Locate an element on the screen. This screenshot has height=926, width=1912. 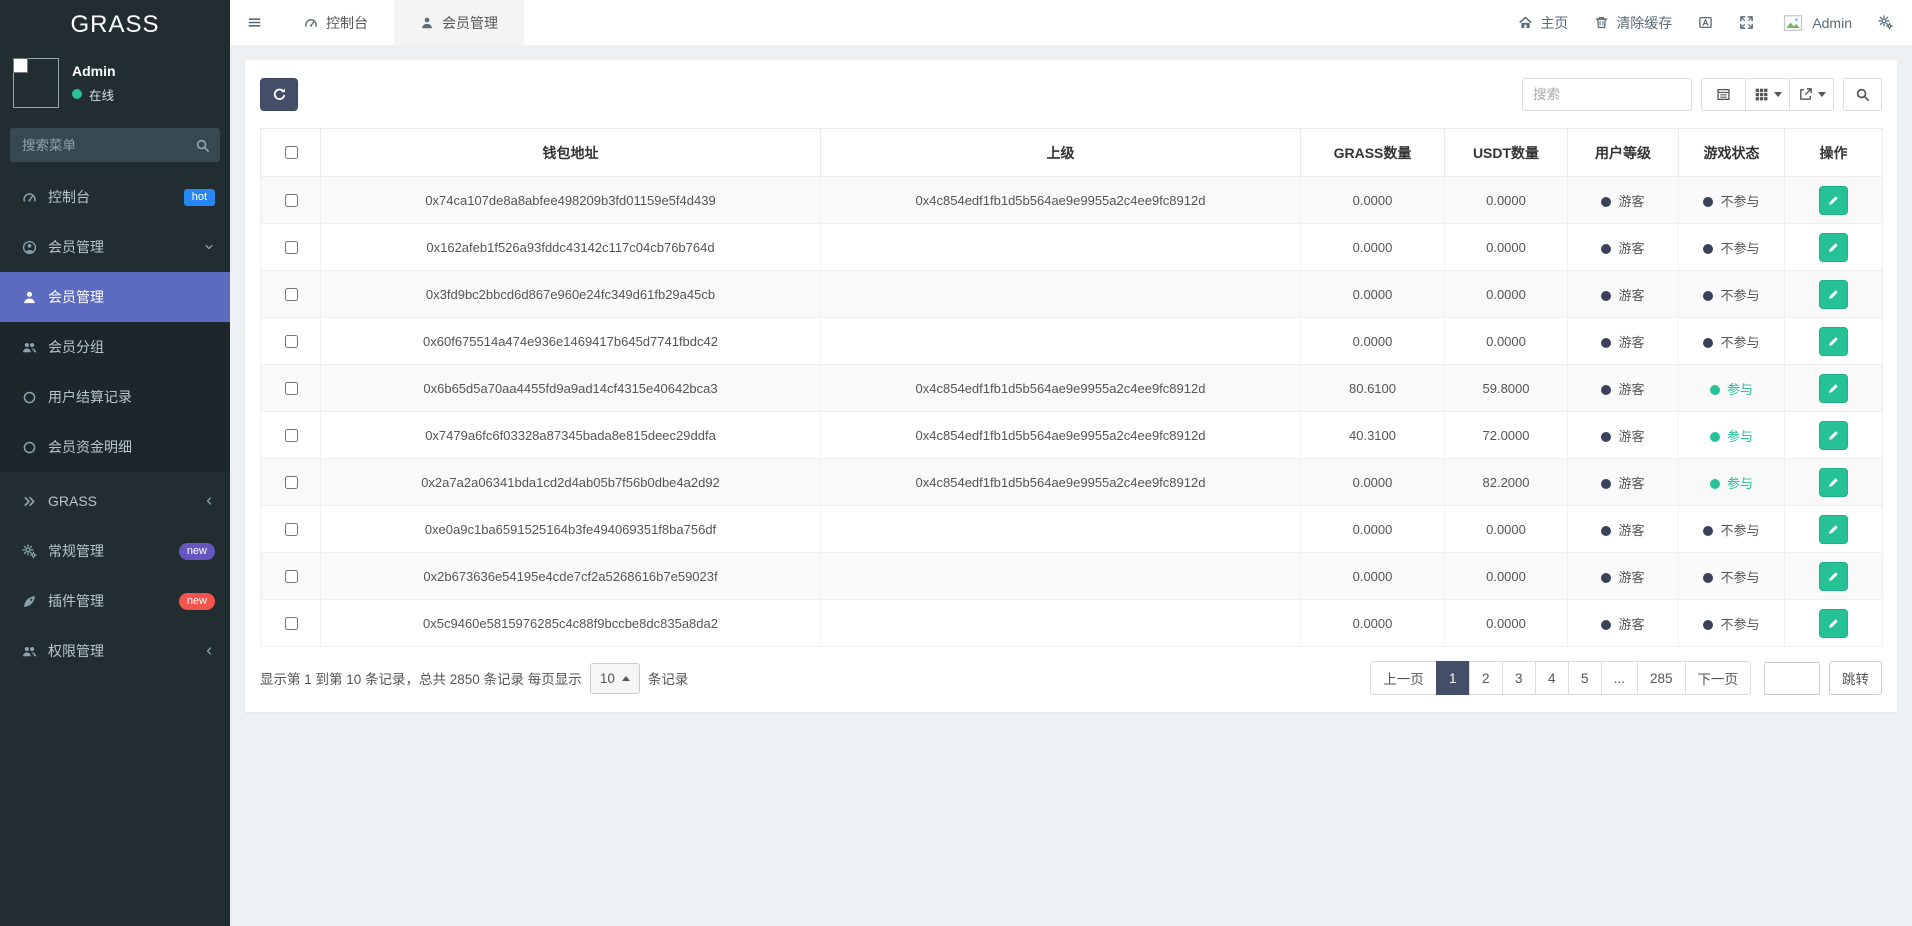
clear-cache-link: 清除缓存 is located at coordinates (1633, 22).